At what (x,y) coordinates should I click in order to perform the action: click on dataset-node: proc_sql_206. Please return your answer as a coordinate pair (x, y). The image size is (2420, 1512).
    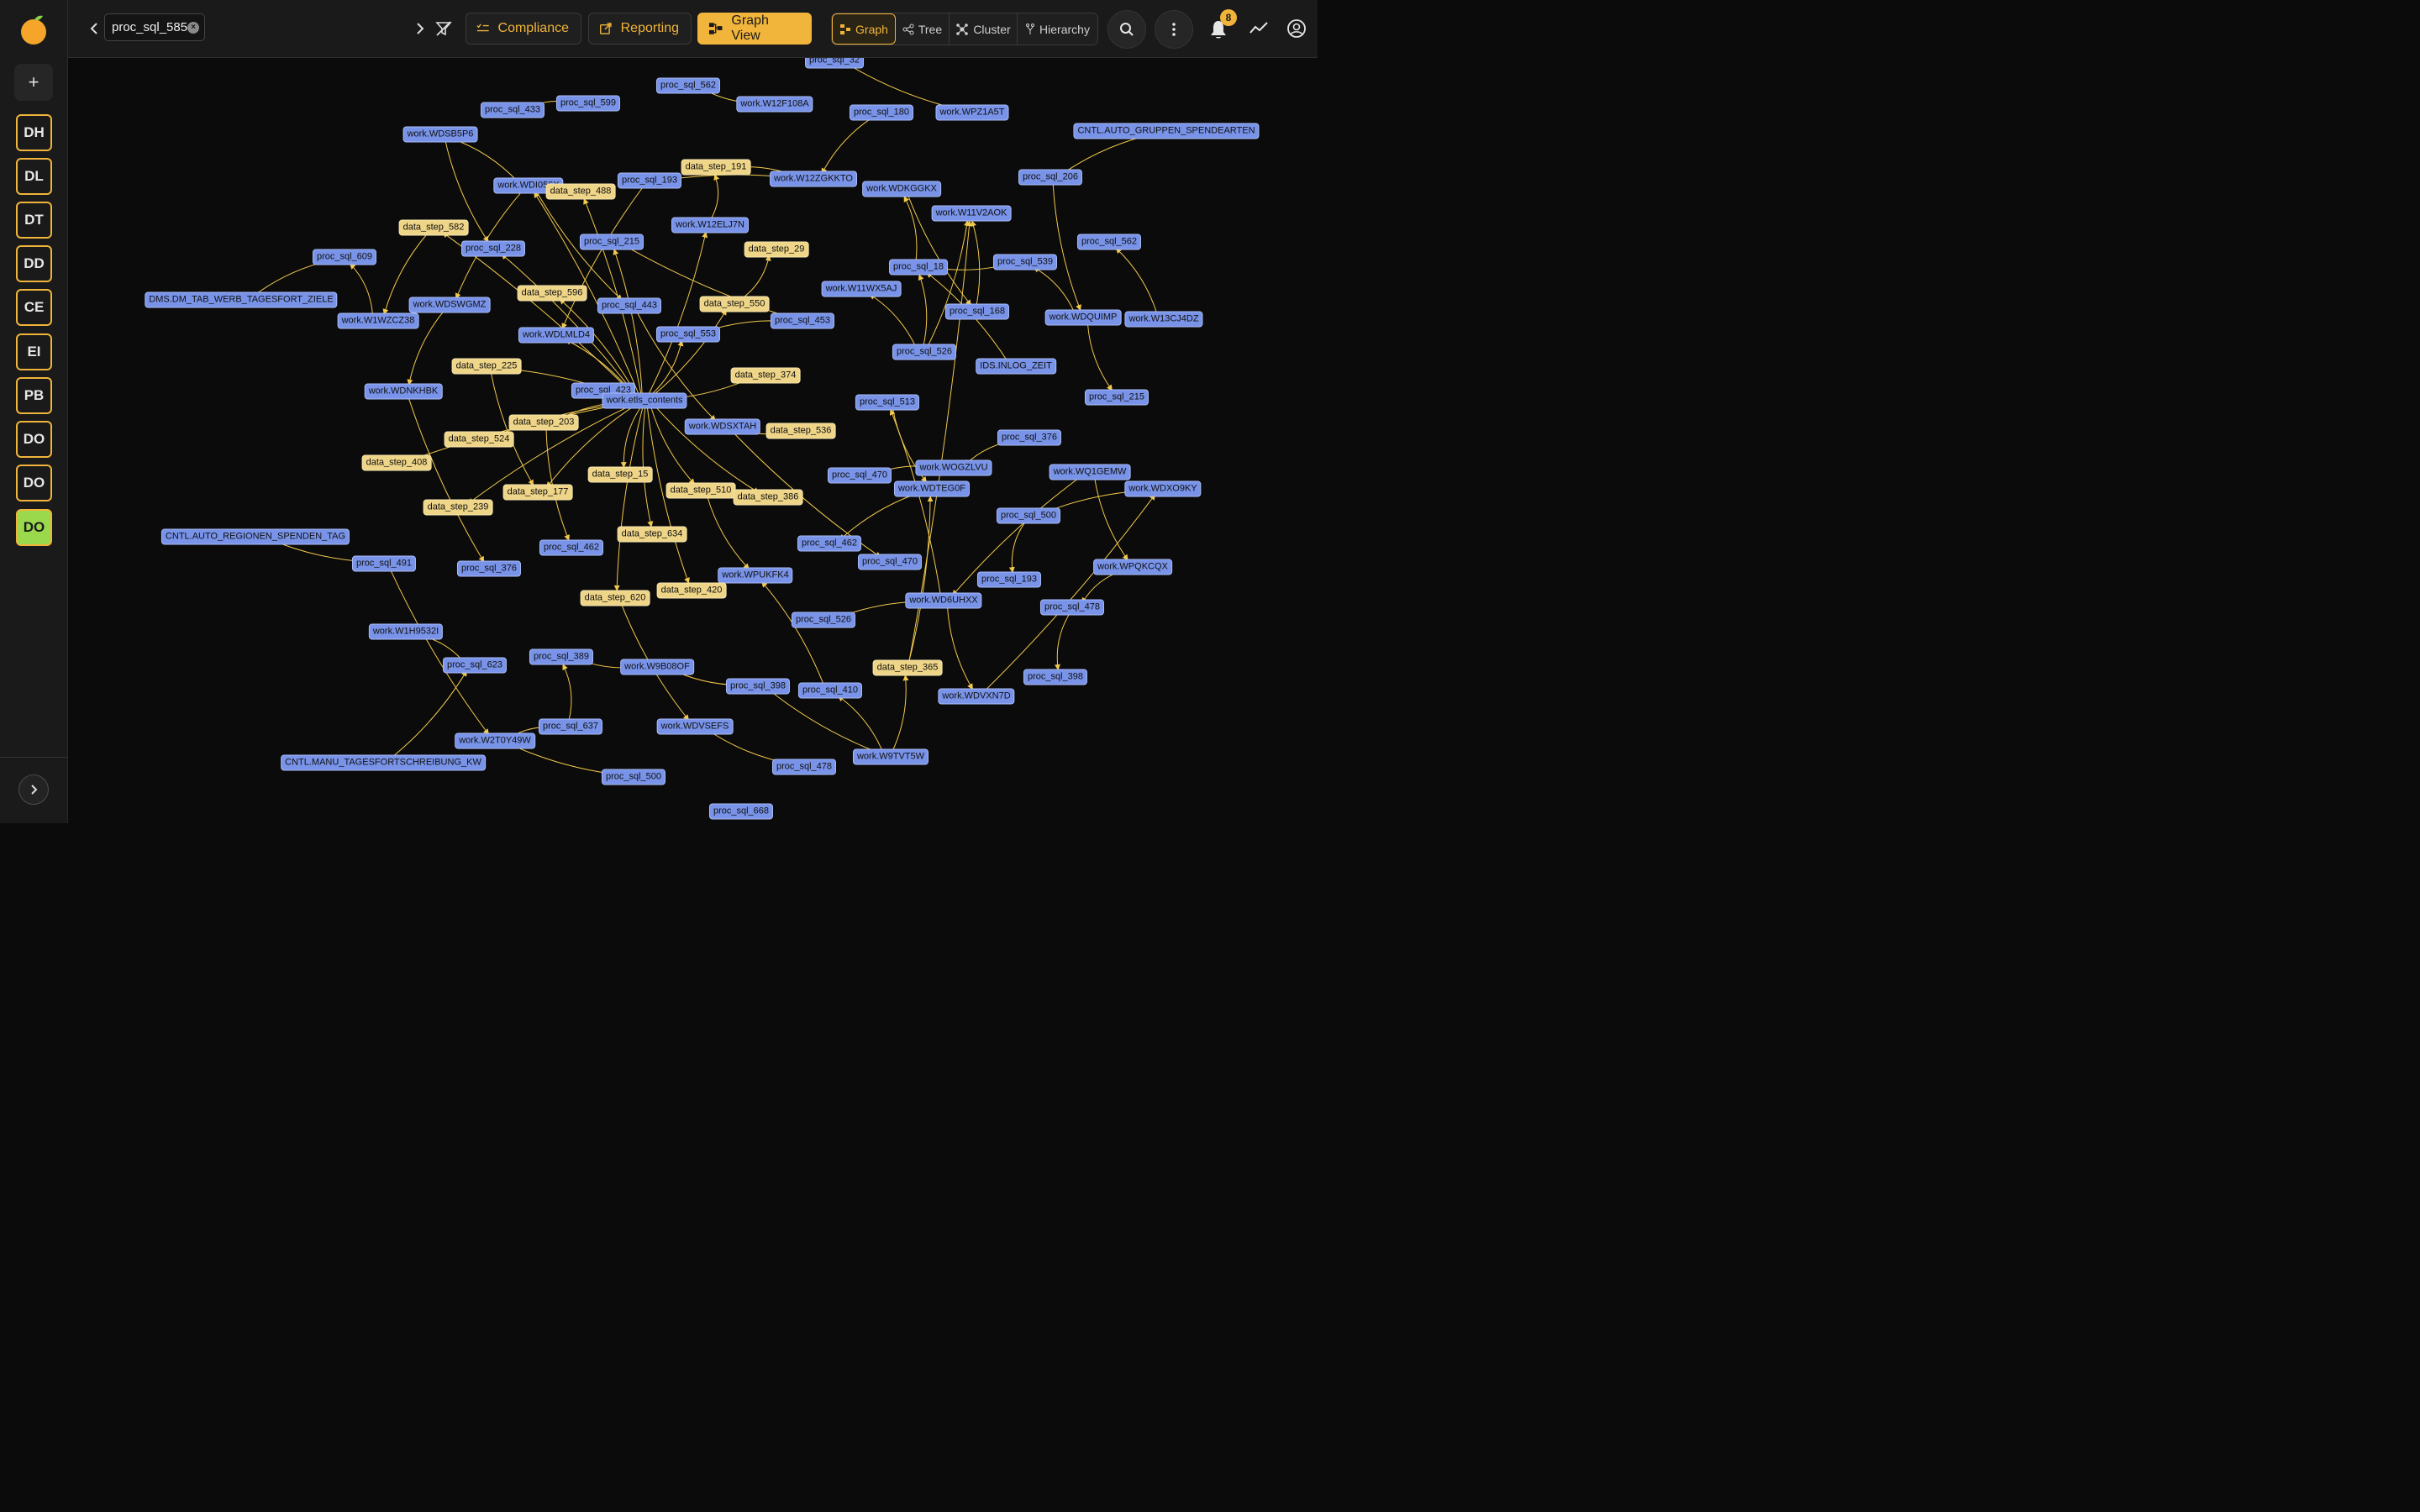
    Looking at the image, I should click on (1050, 177).